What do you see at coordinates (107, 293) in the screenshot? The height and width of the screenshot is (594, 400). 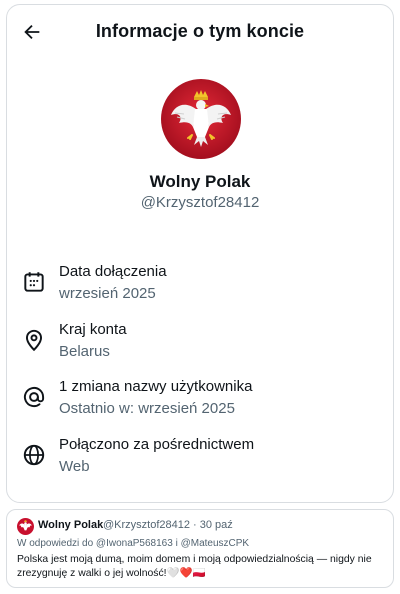 I see `info-value: wrzesień 2025` at bounding box center [107, 293].